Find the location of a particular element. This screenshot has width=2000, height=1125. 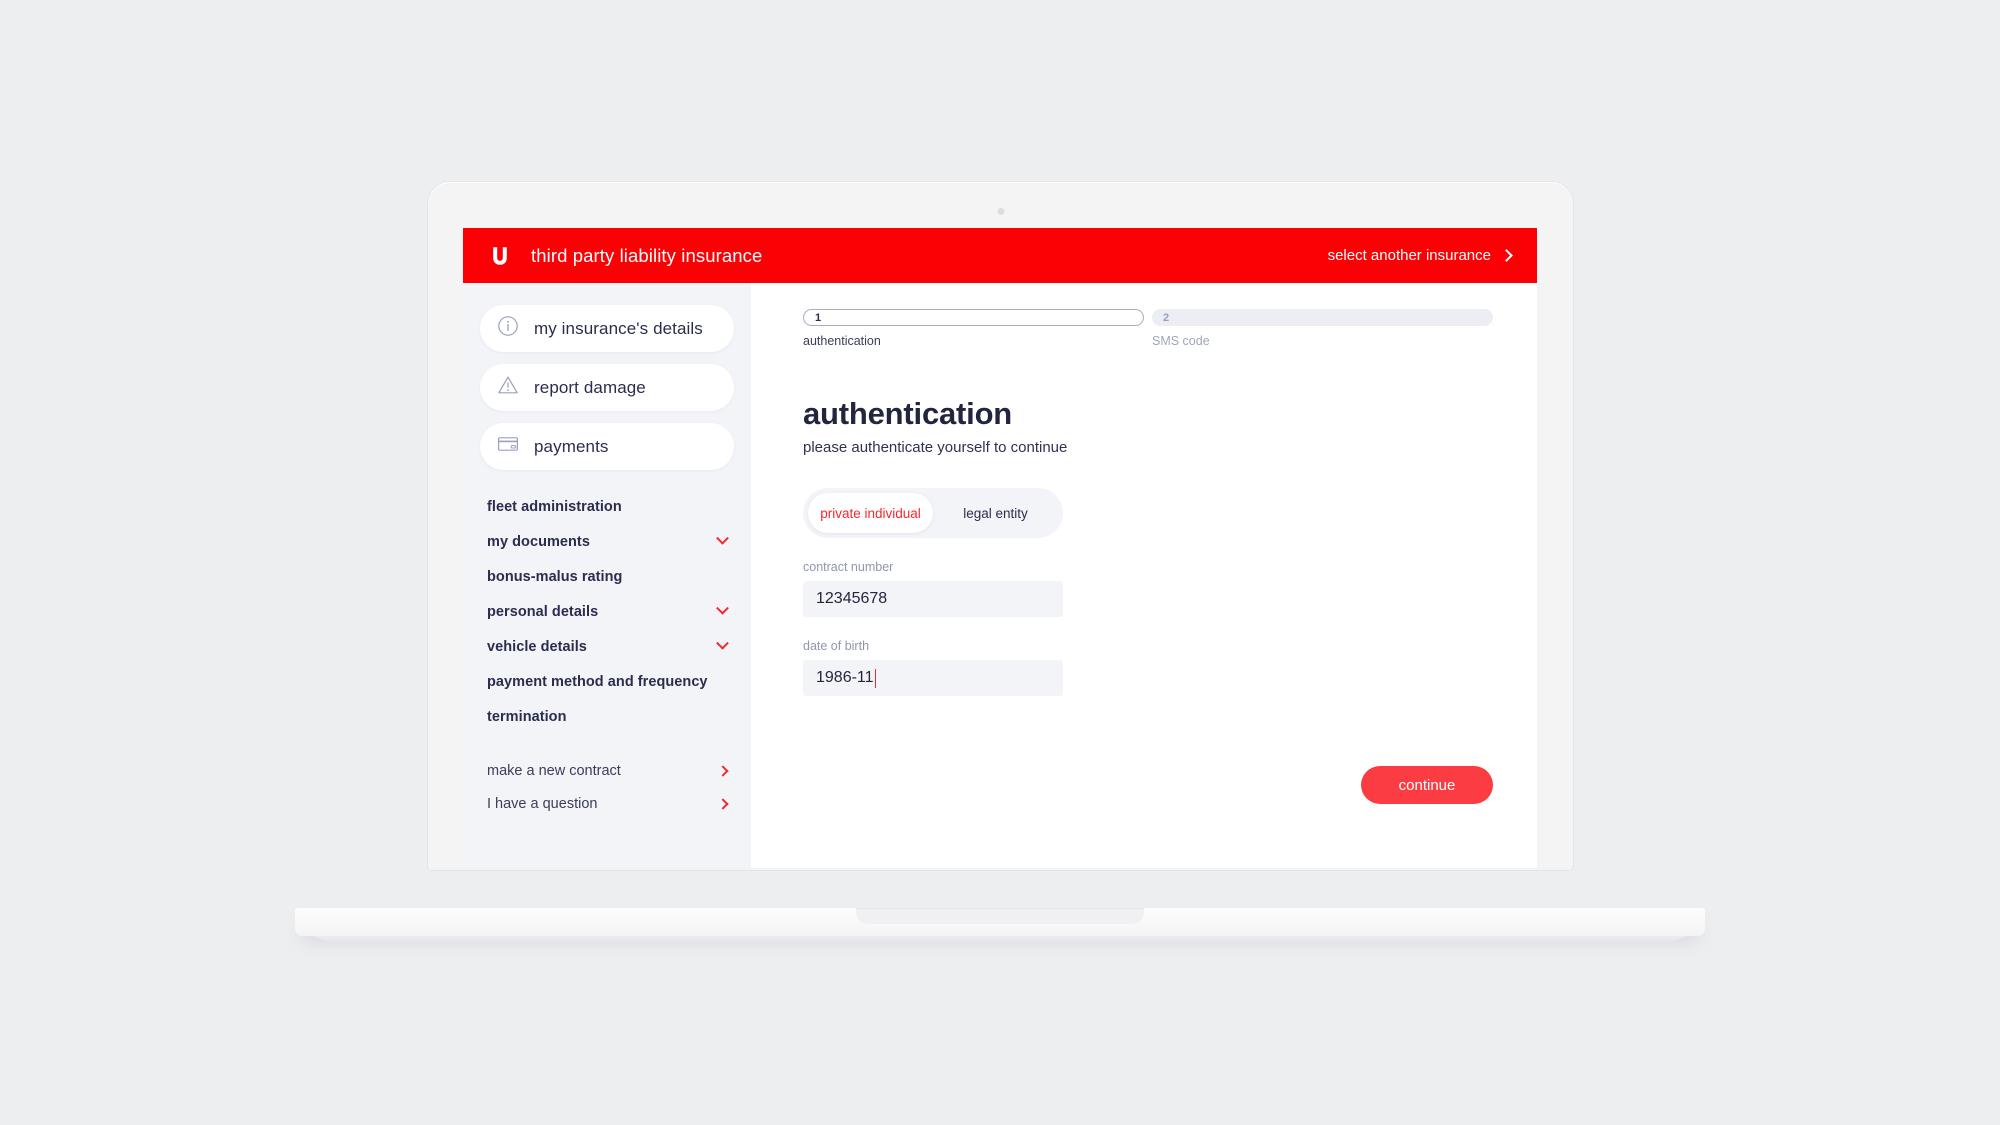

sidebar-item-termination: termination is located at coordinates (607, 717).